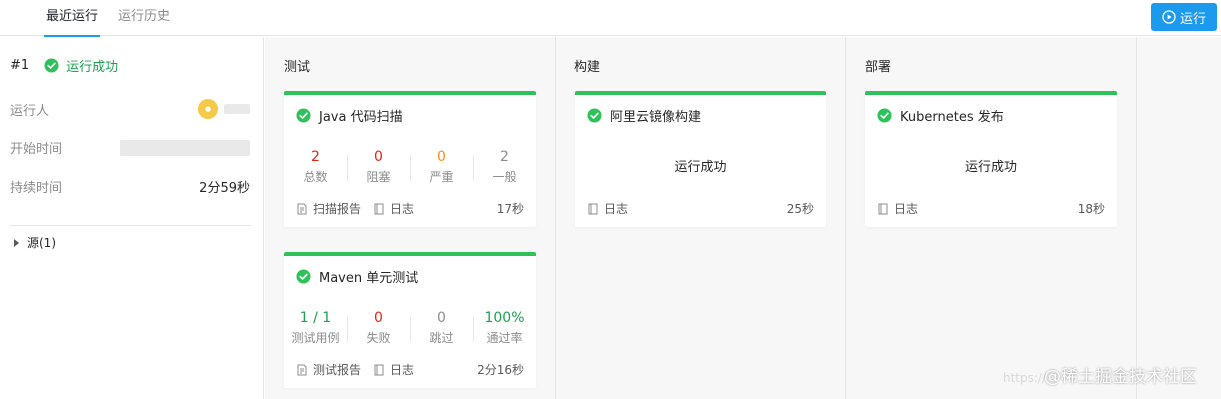 This screenshot has height=399, width=1221. Describe the element at coordinates (1120, 377) in the screenshot. I see `watermark: @稀土掘金技术社区` at that location.